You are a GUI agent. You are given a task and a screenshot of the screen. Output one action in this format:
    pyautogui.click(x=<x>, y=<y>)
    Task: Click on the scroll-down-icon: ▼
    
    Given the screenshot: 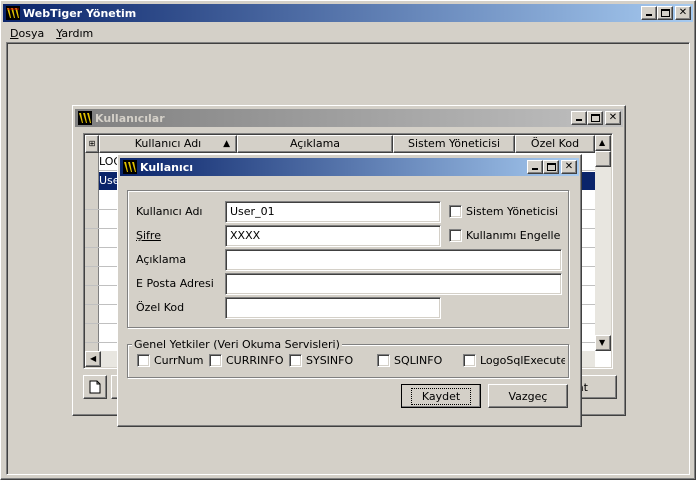 What is the action you would take?
    pyautogui.click(x=602, y=342)
    